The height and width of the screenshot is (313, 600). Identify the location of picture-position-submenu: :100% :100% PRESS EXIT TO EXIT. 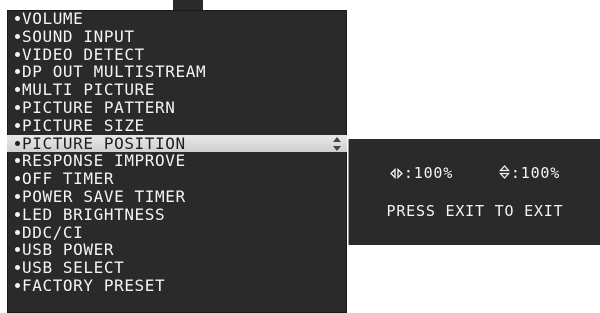
(474, 192).